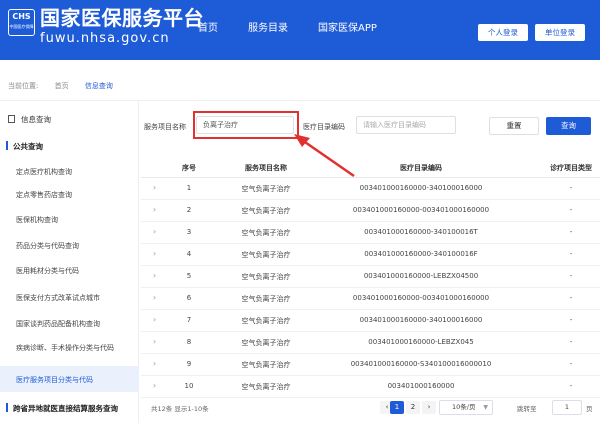 The height and width of the screenshot is (423, 600). Describe the element at coordinates (47, 271) in the screenshot. I see `sidebar-item-consumable-codes: 医用耗材分类与代码` at that location.